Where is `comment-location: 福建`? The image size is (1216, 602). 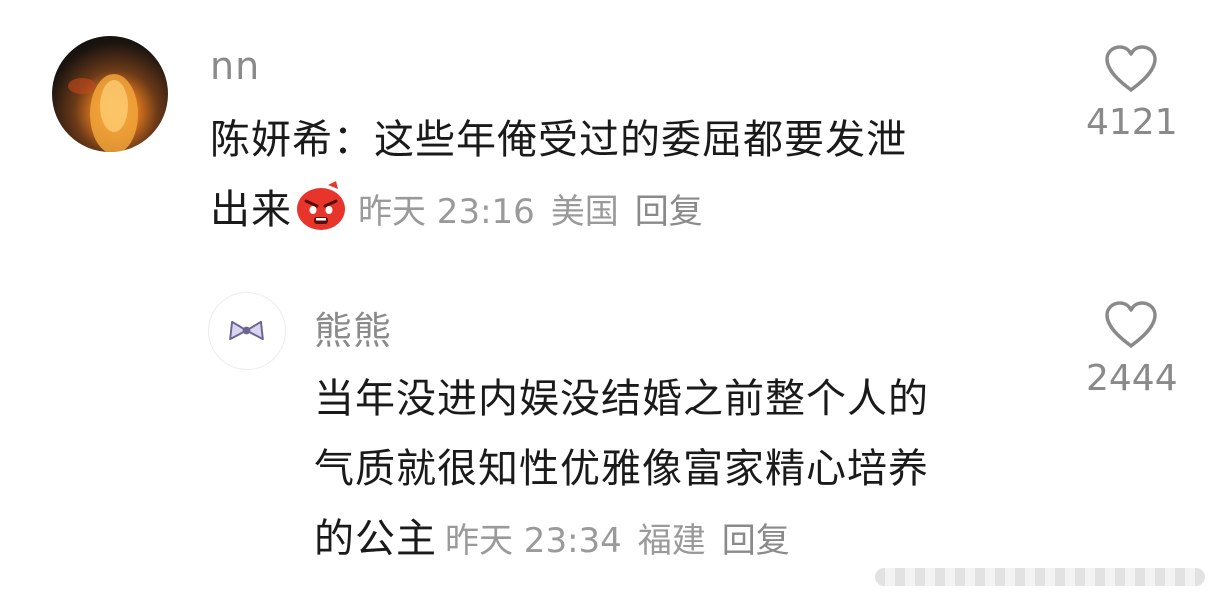 comment-location: 福建 is located at coordinates (671, 541).